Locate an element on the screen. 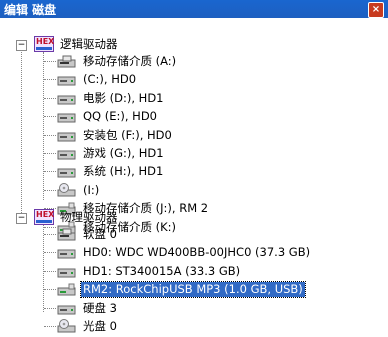 Image resolution: width=388 pixels, height=337 pixels. close-icon: × is located at coordinates (376, 10).